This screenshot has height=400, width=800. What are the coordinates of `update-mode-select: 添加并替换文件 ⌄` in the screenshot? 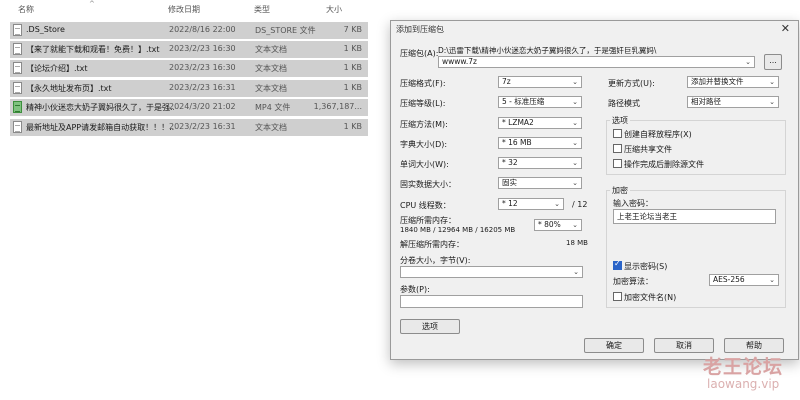 It's located at (733, 82).